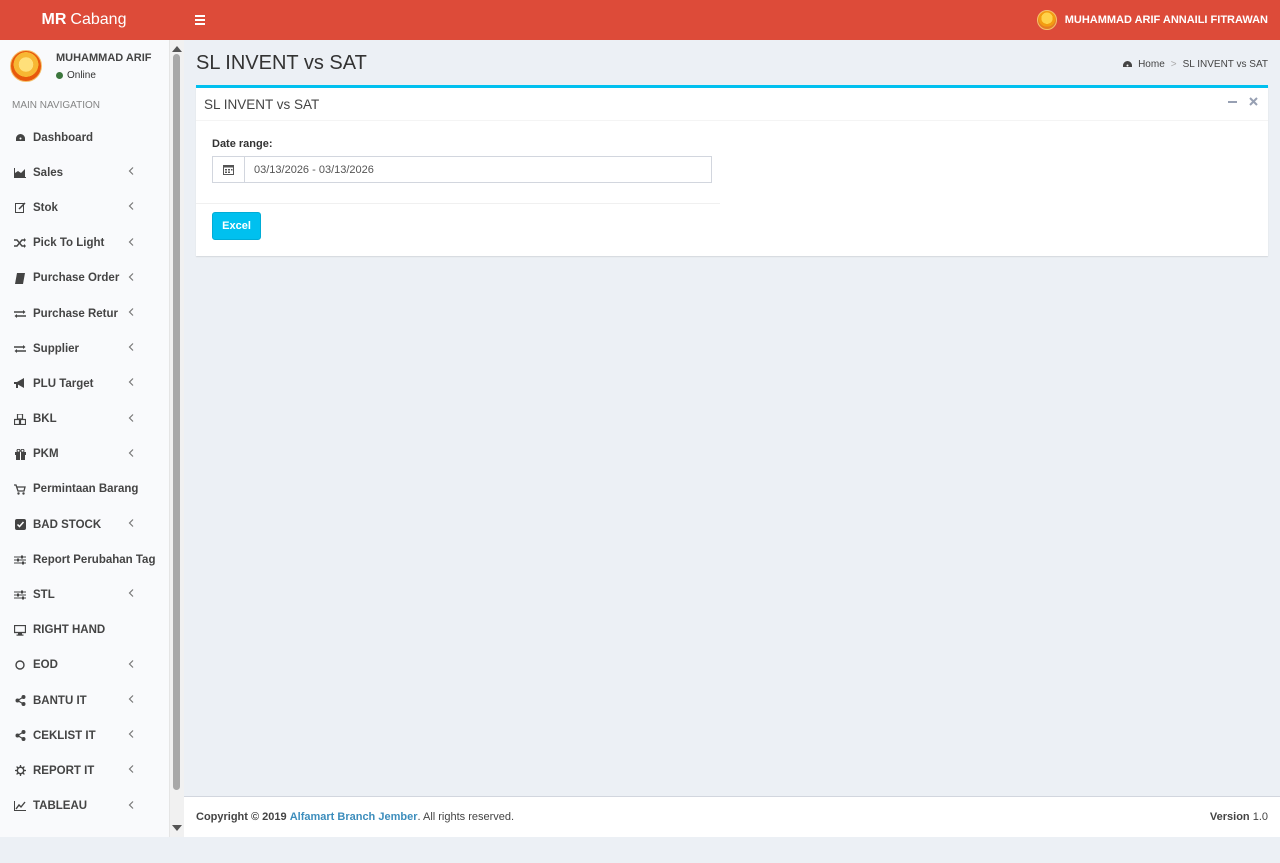 Image resolution: width=1280 pixels, height=863 pixels. What do you see at coordinates (84, 172) in the screenshot?
I see `sidebar-item-sales: Sales` at bounding box center [84, 172].